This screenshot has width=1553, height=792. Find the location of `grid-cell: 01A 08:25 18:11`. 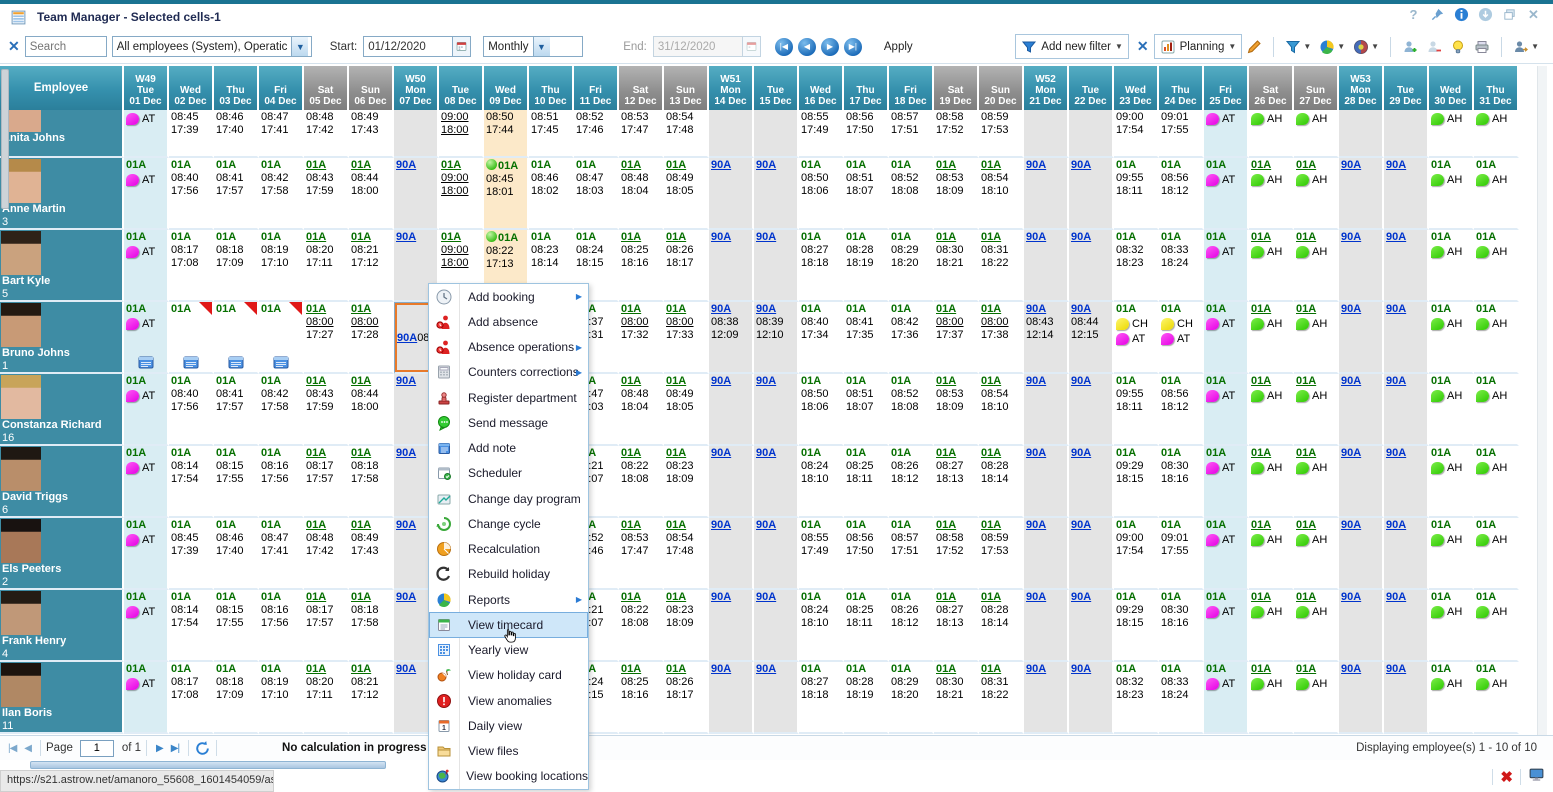

grid-cell: 01A 08:25 18:11 is located at coordinates (866, 626).